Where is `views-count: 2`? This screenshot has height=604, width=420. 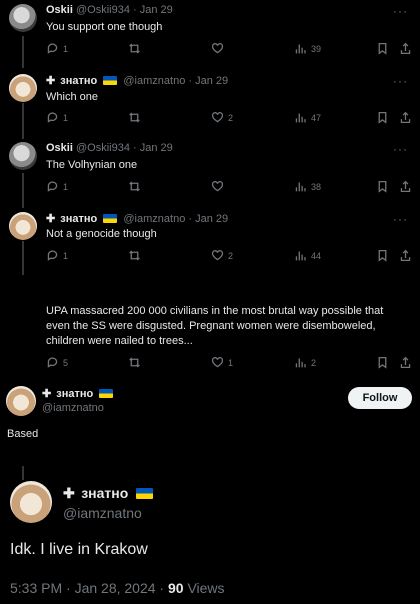
views-count: 2 is located at coordinates (314, 362).